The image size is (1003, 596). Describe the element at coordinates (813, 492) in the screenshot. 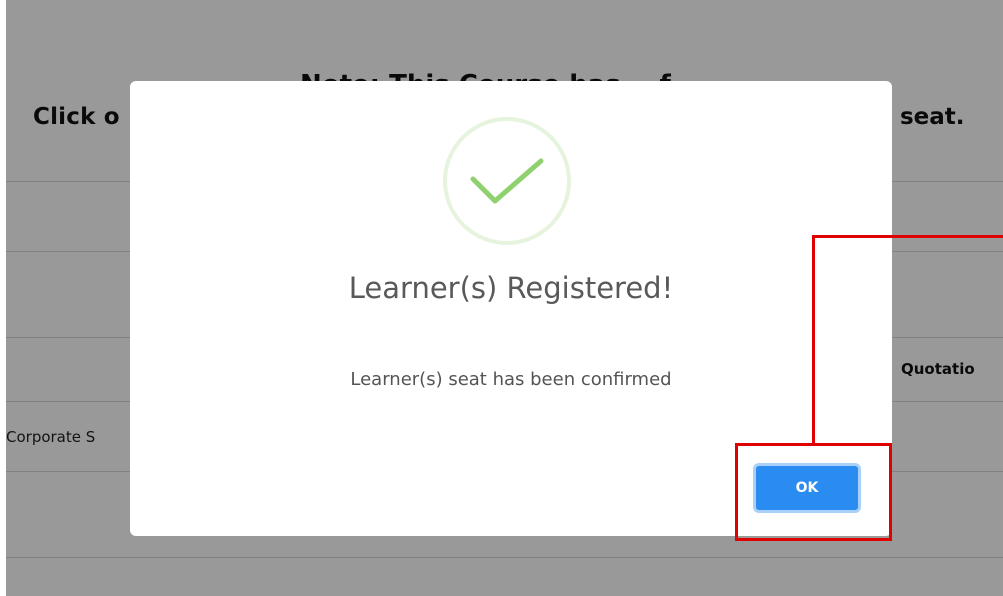

I see `annotation-highlight-box` at that location.